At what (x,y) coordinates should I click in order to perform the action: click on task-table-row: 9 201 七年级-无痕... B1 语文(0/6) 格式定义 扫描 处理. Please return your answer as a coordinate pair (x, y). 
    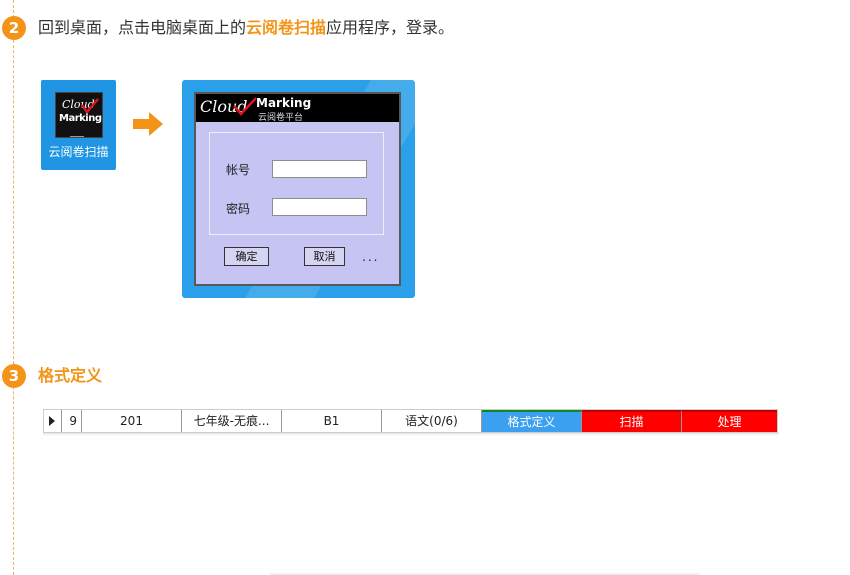
    Looking at the image, I should click on (410, 421).